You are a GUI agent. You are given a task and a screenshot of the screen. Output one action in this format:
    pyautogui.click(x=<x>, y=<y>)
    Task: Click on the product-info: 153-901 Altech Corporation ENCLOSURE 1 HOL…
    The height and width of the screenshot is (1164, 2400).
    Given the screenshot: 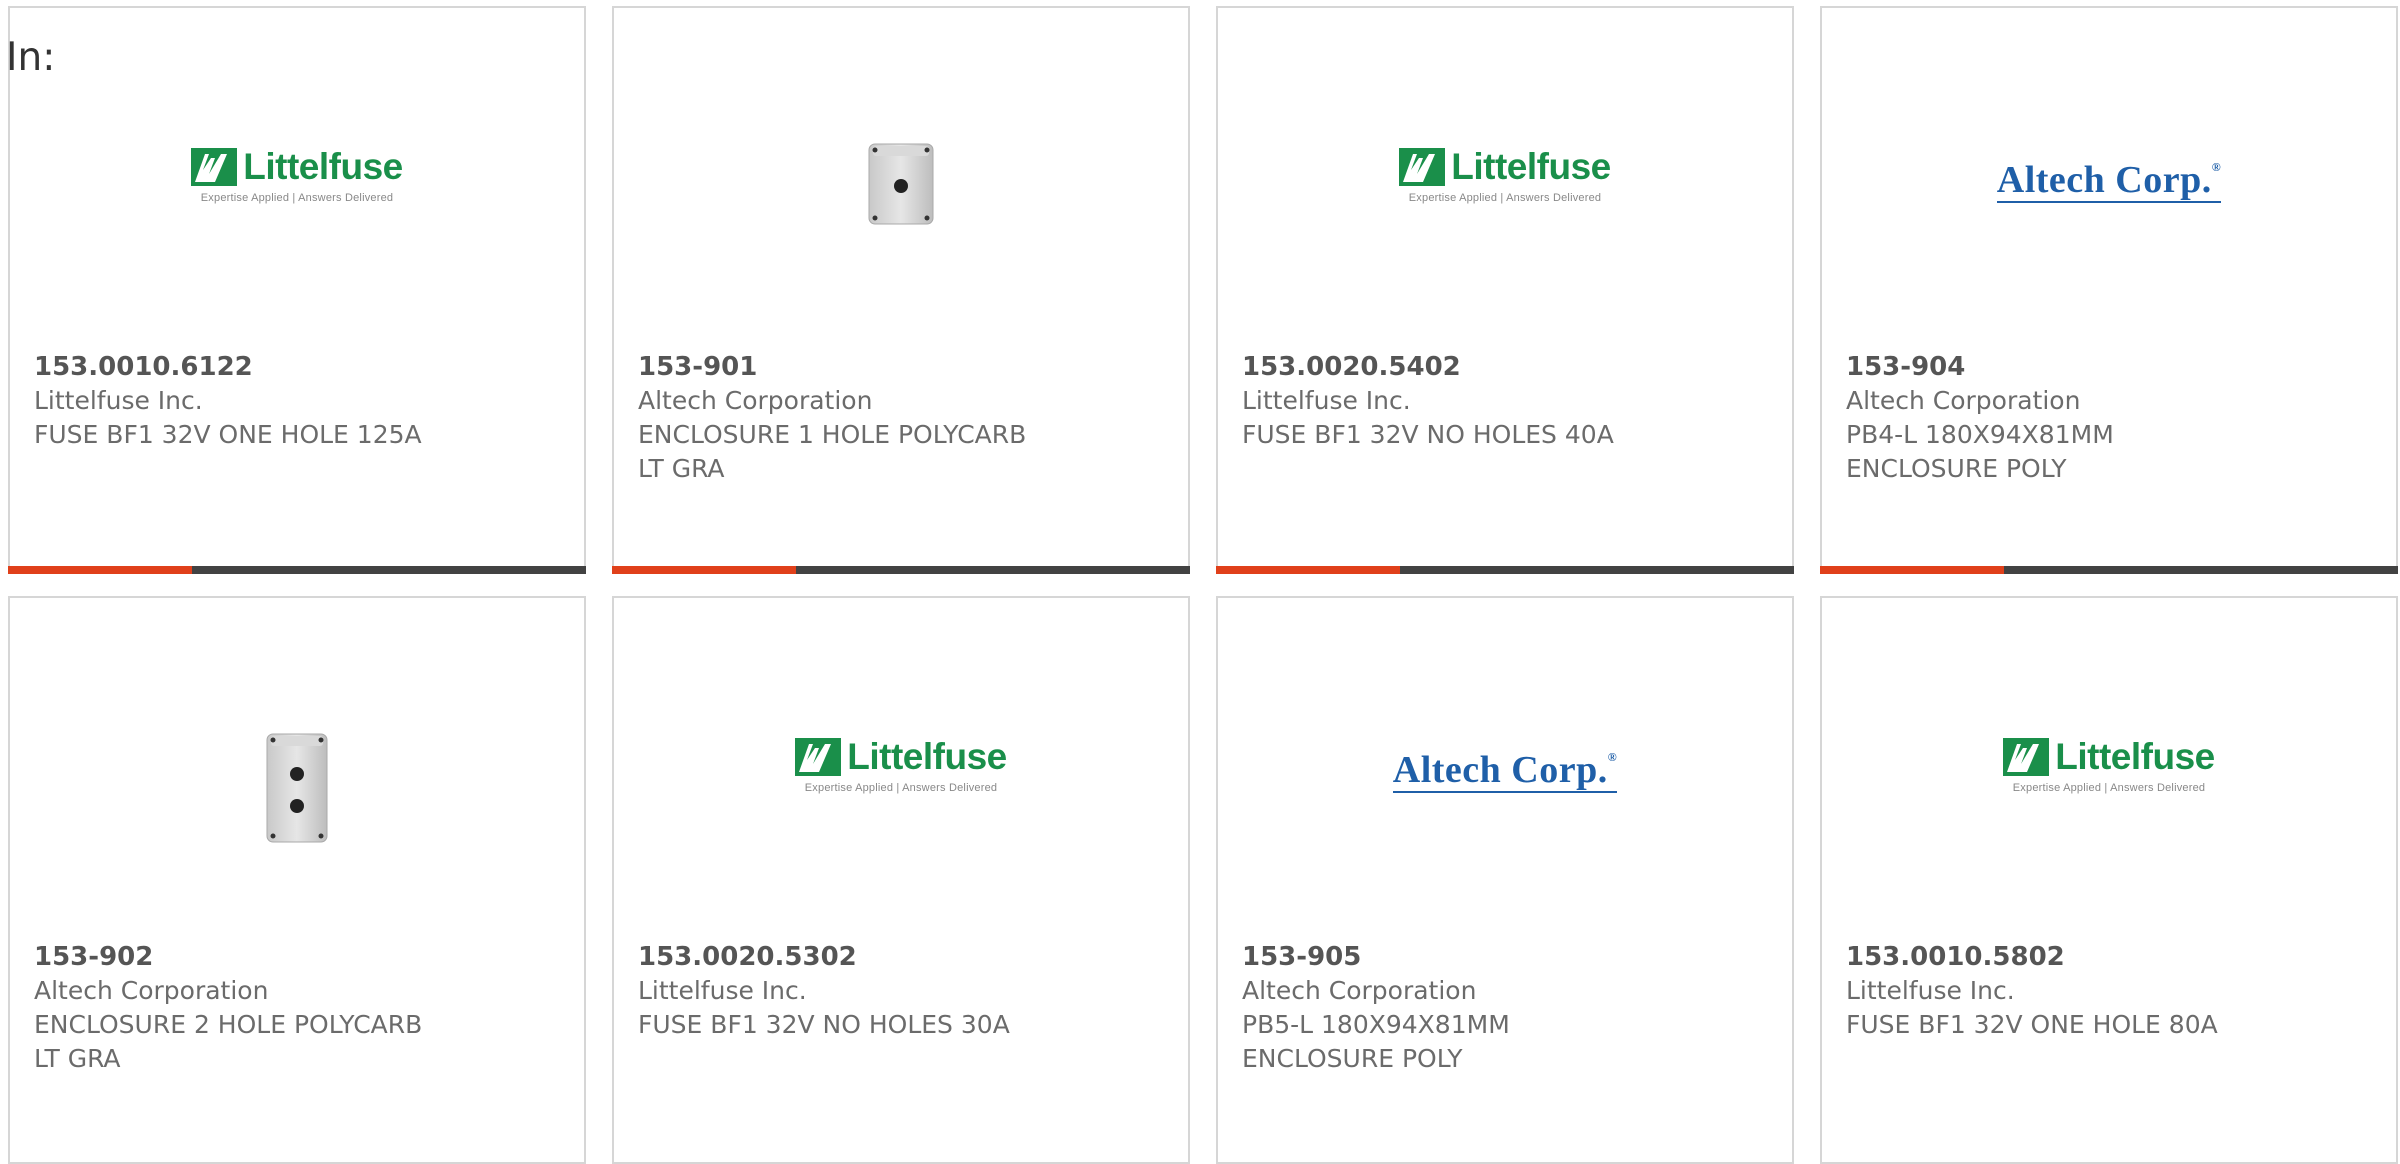 What is the action you would take?
    pyautogui.click(x=903, y=418)
    